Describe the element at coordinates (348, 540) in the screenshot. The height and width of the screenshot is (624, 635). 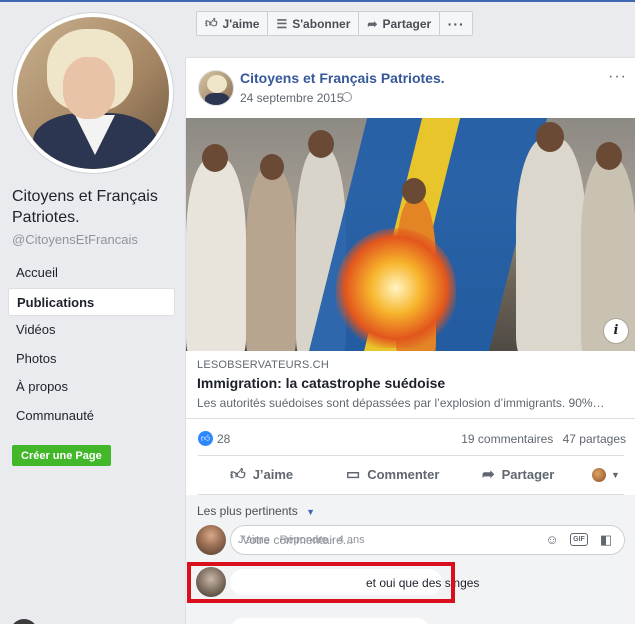
I see `comment-timestamp: 4 ans` at that location.